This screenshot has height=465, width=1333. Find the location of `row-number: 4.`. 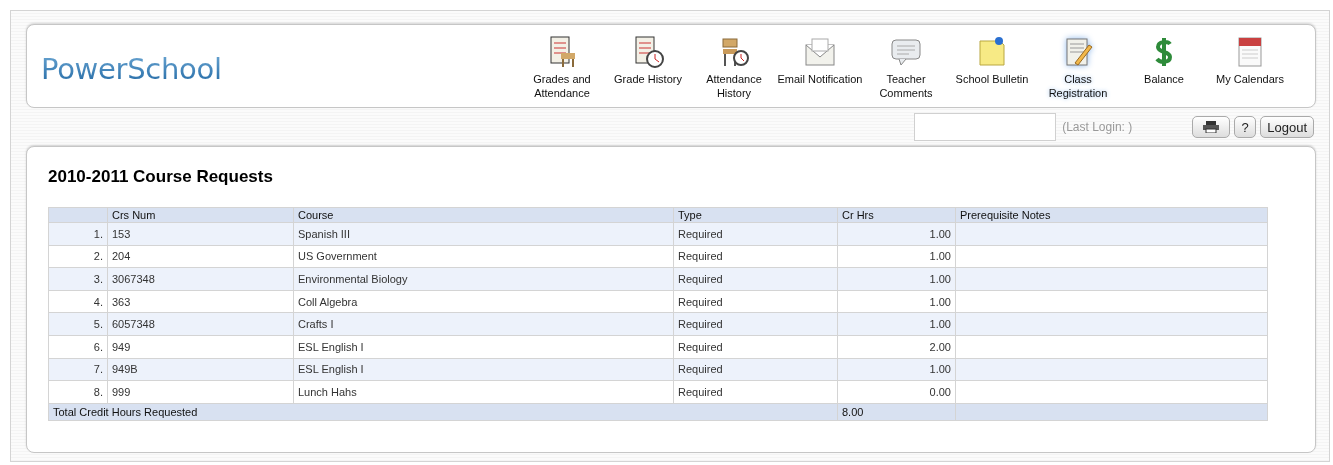

row-number: 4. is located at coordinates (78, 301).